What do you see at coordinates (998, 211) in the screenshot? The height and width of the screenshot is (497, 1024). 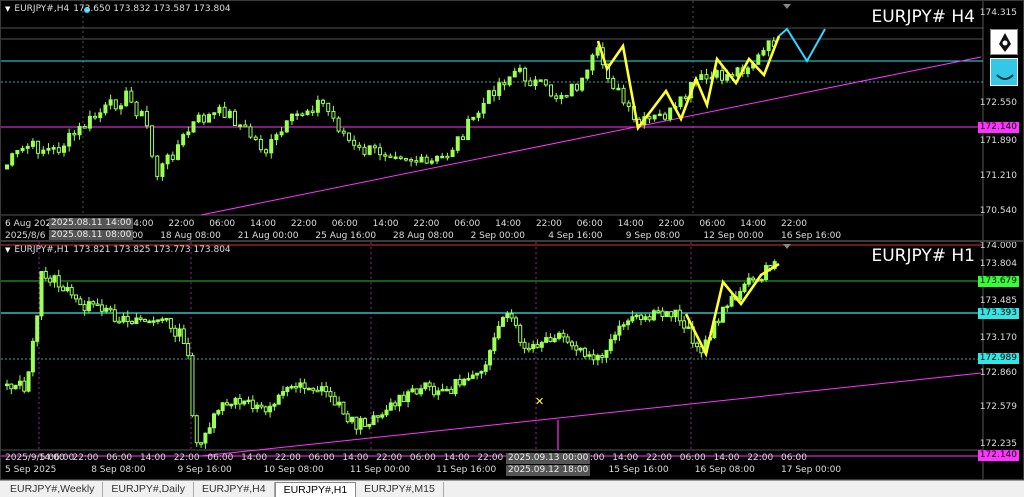 I see `h4-price-label: 170.540` at bounding box center [998, 211].